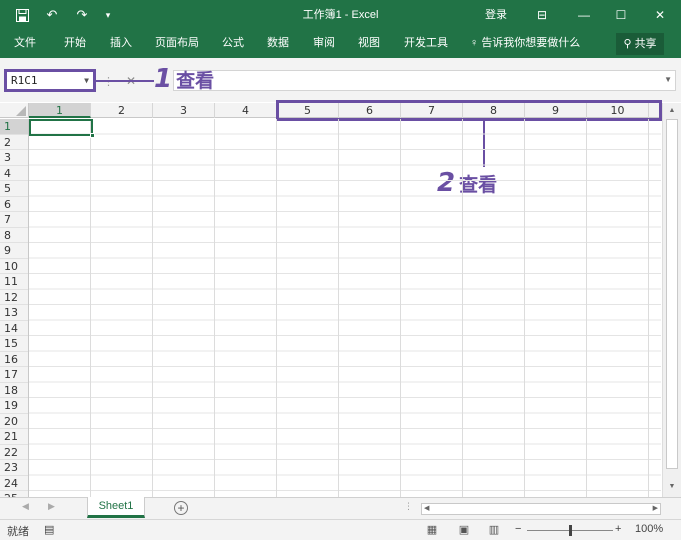 This screenshot has height=540, width=681. Describe the element at coordinates (116, 507) in the screenshot. I see `sheet-tab: Sheet1` at that location.